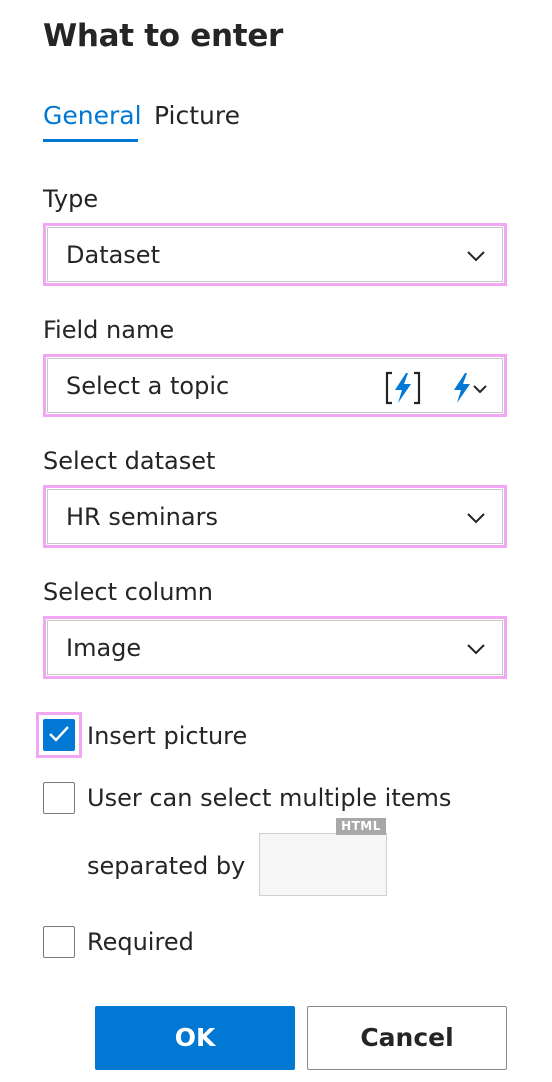  I want to click on cancel-button: Cancel, so click(407, 1038).